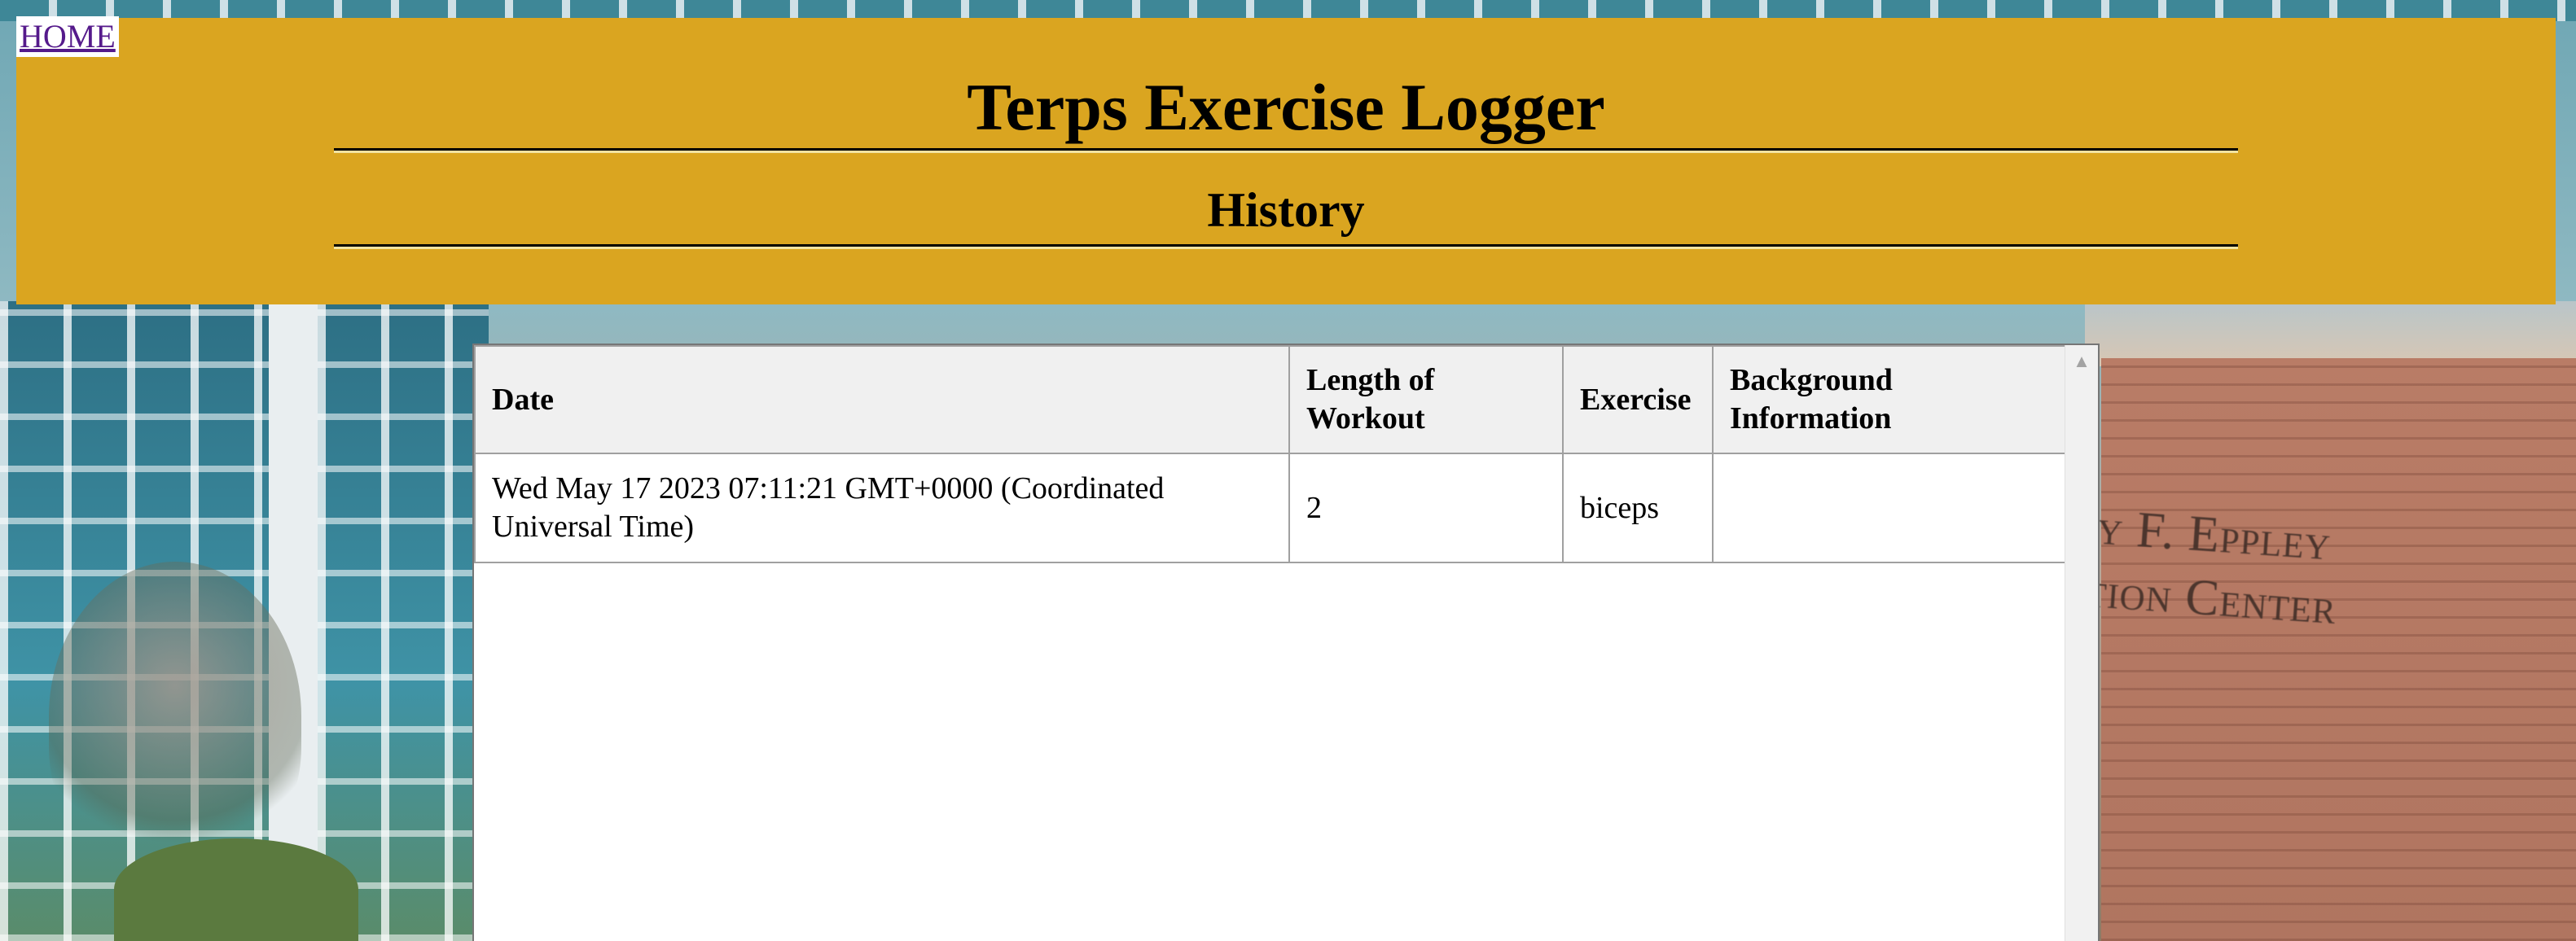  Describe the element at coordinates (1638, 399) in the screenshot. I see `column-header-exercise: Exercise` at that location.